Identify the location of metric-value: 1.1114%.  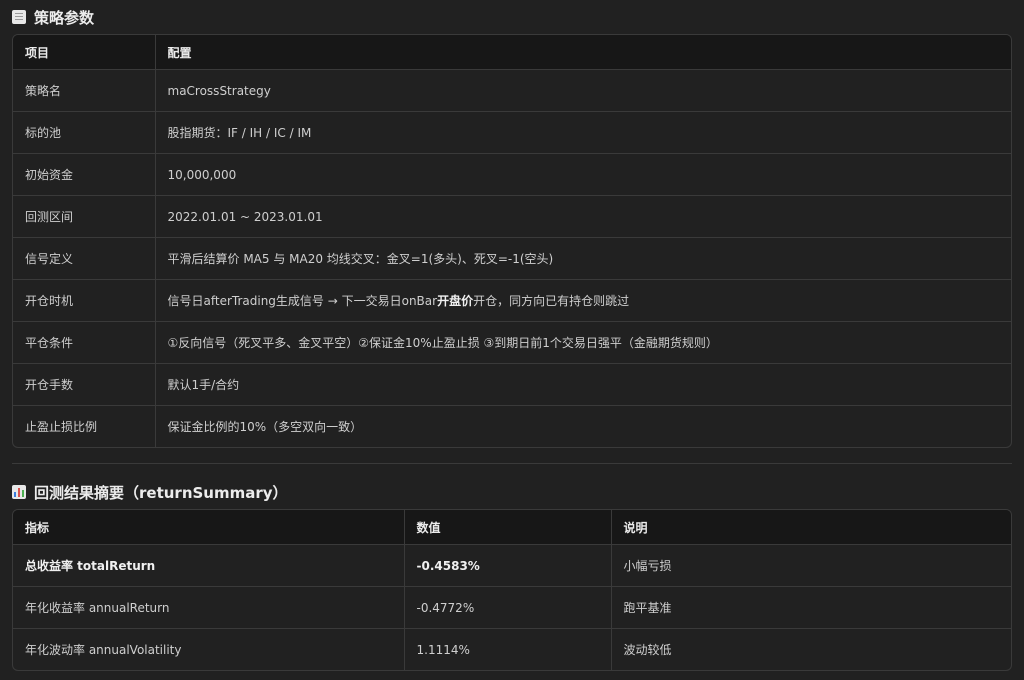
(507, 649).